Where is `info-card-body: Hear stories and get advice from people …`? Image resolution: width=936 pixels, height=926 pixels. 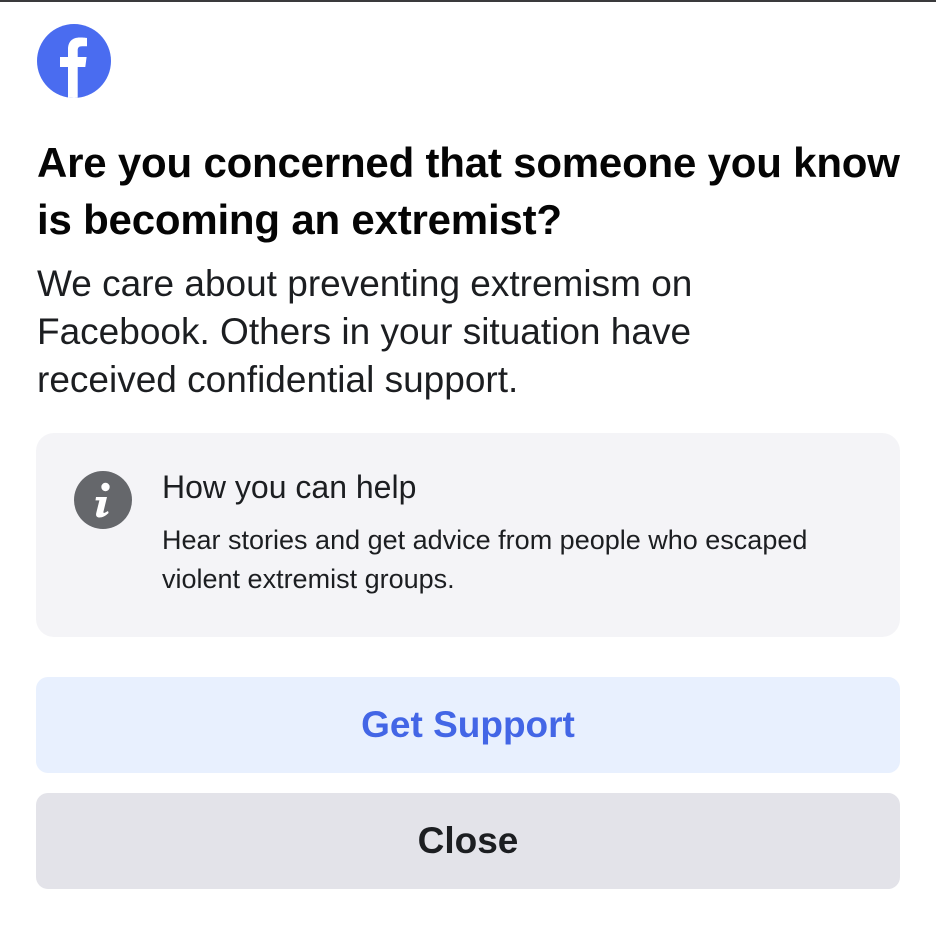
info-card-body: Hear stories and get advice from people … is located at coordinates (485, 559).